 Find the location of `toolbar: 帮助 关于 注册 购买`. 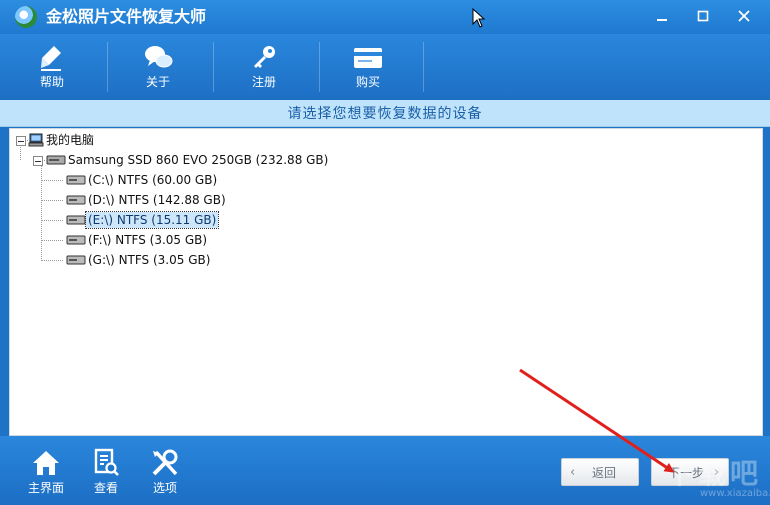

toolbar: 帮助 关于 注册 购买 is located at coordinates (385, 67).